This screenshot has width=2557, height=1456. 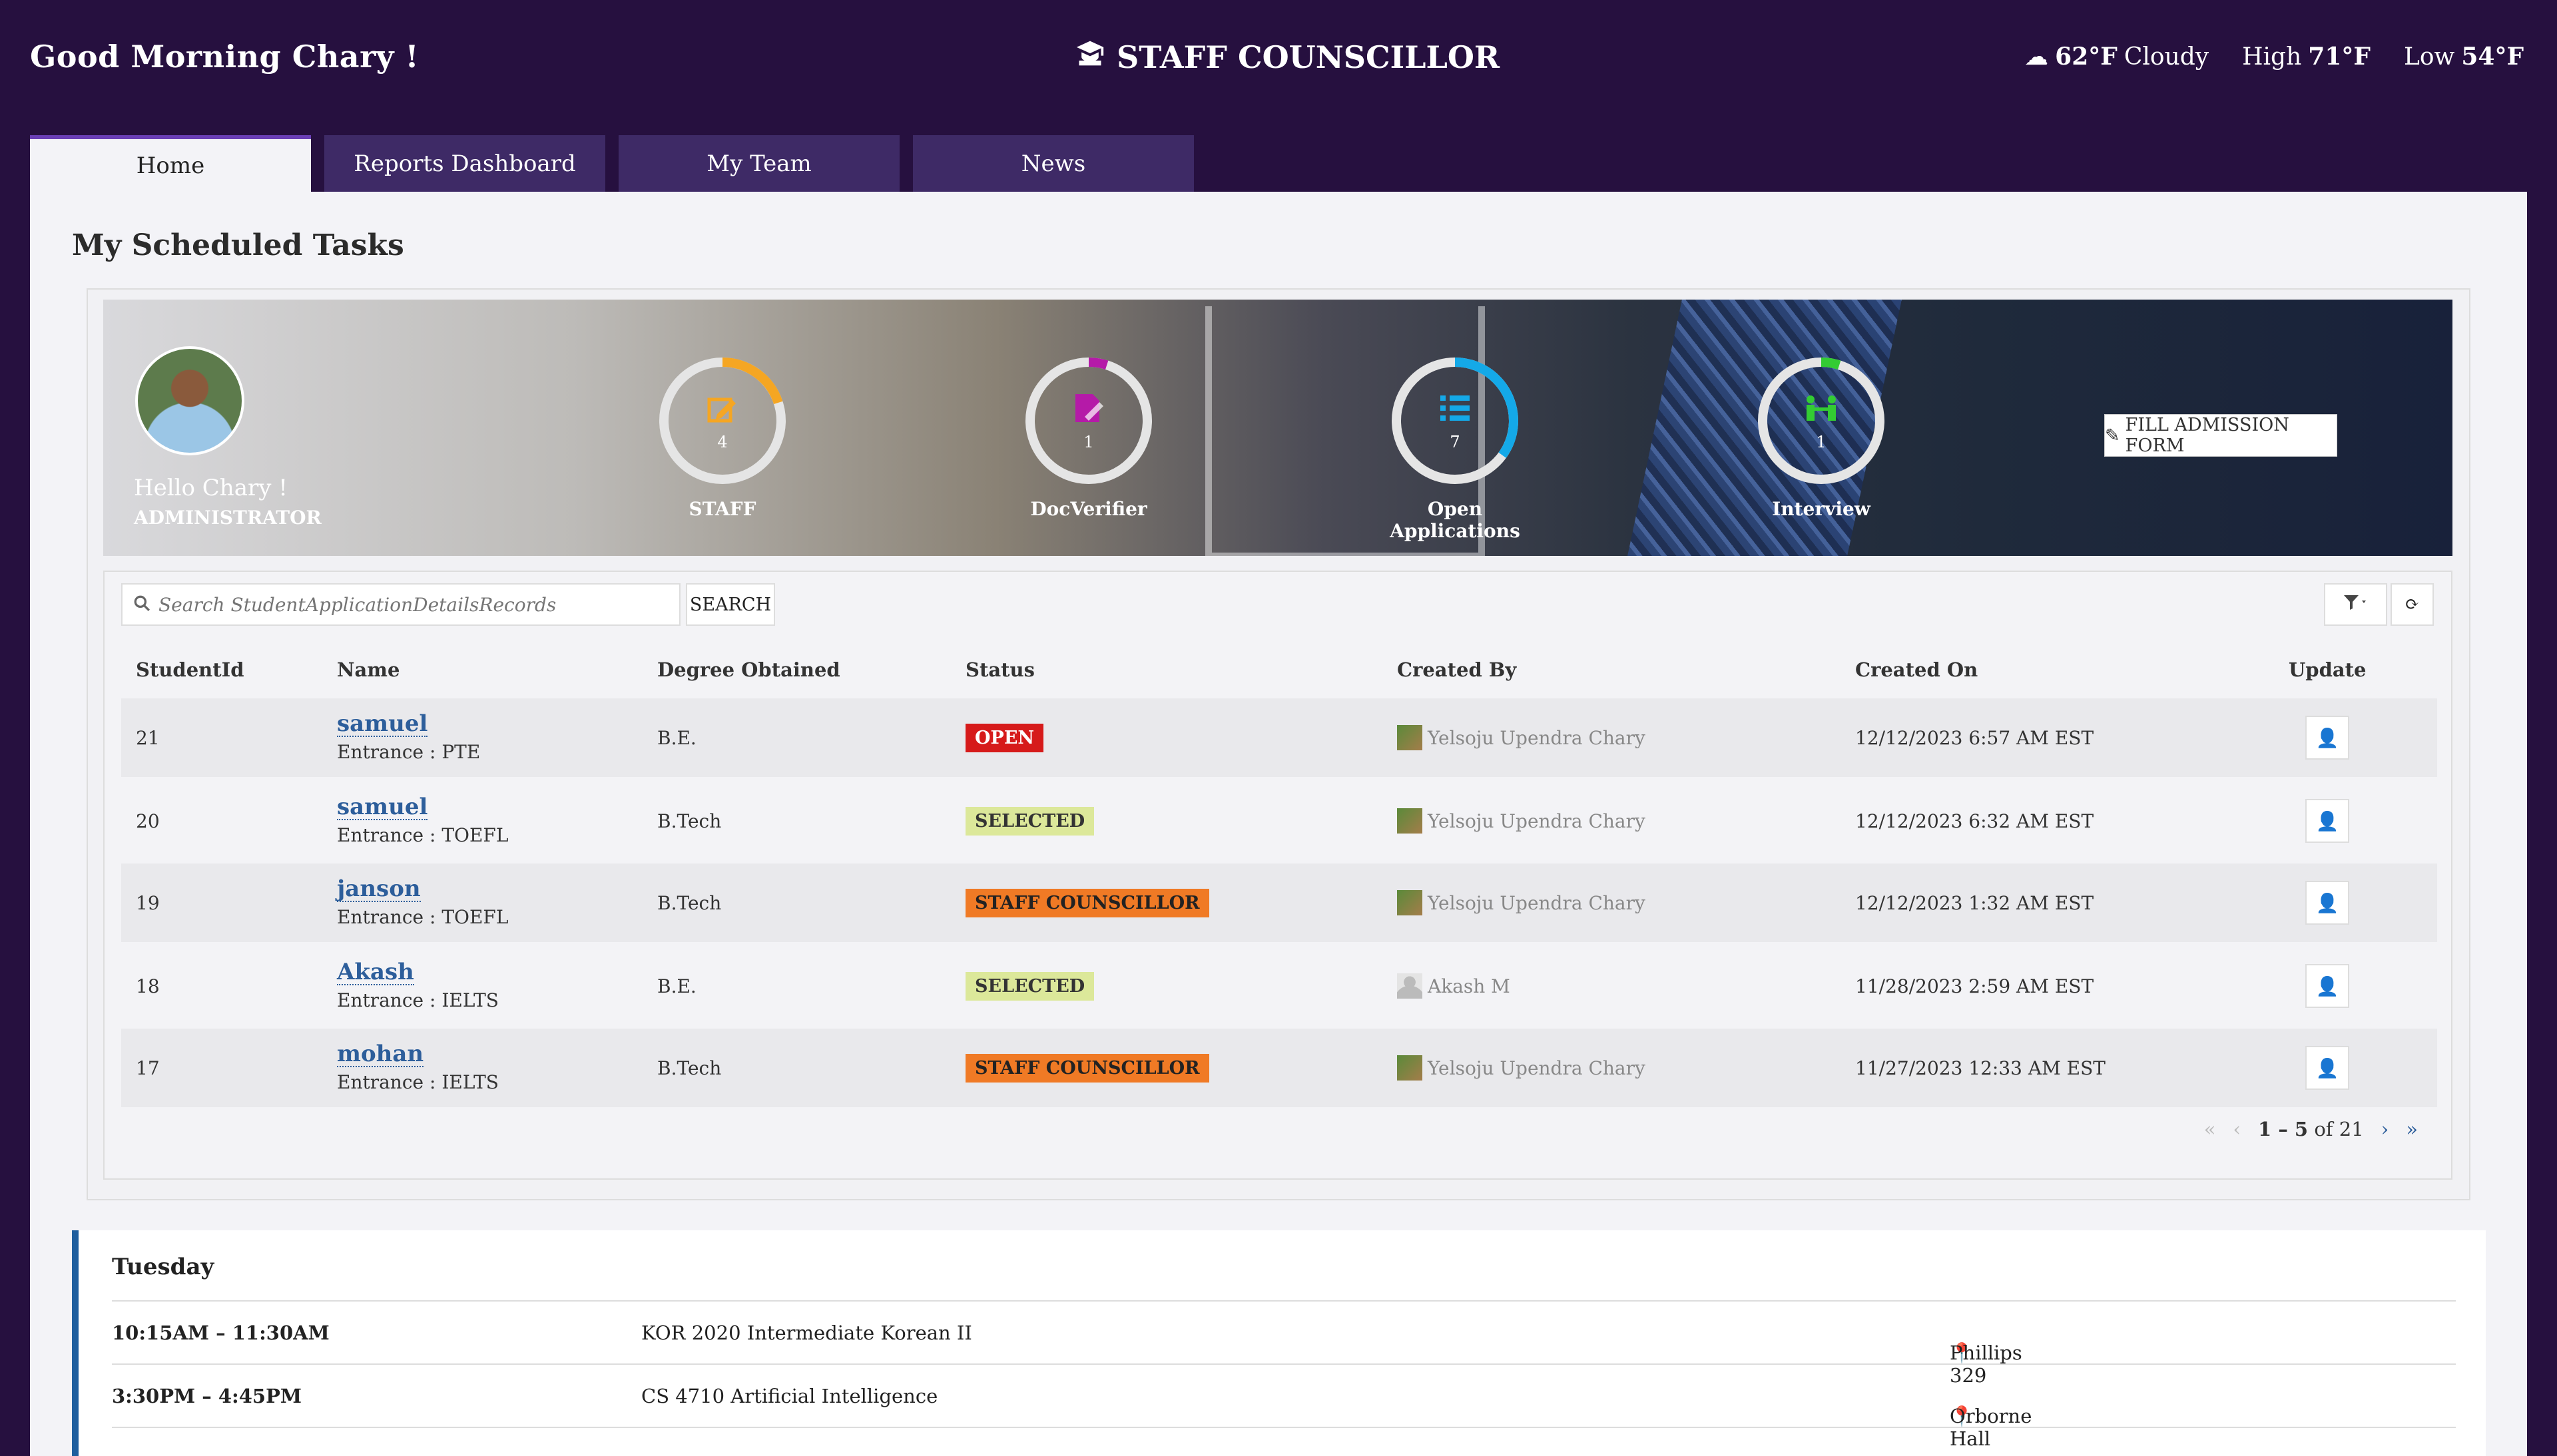 What do you see at coordinates (163, 1267) in the screenshot?
I see `schedule-day: Tuesday` at bounding box center [163, 1267].